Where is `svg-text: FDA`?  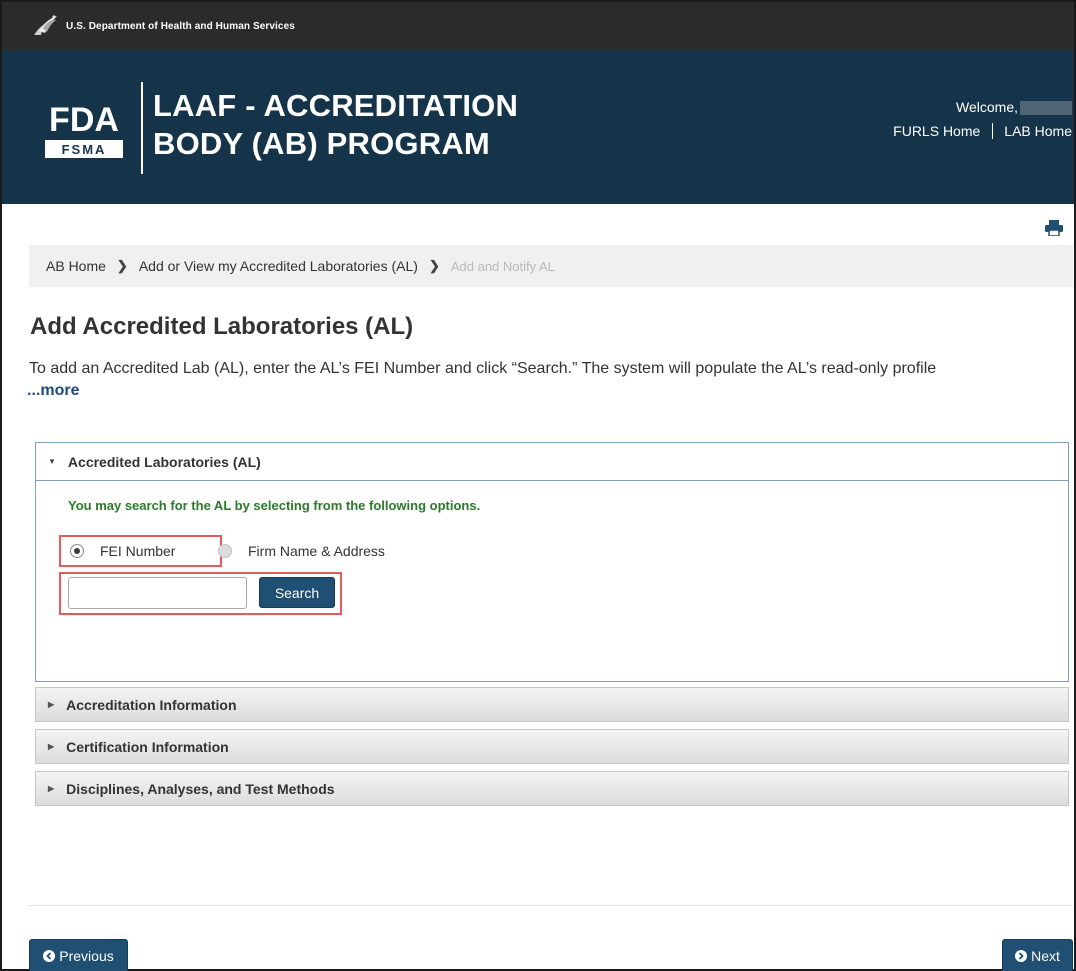
svg-text: FDA is located at coordinates (84, 120).